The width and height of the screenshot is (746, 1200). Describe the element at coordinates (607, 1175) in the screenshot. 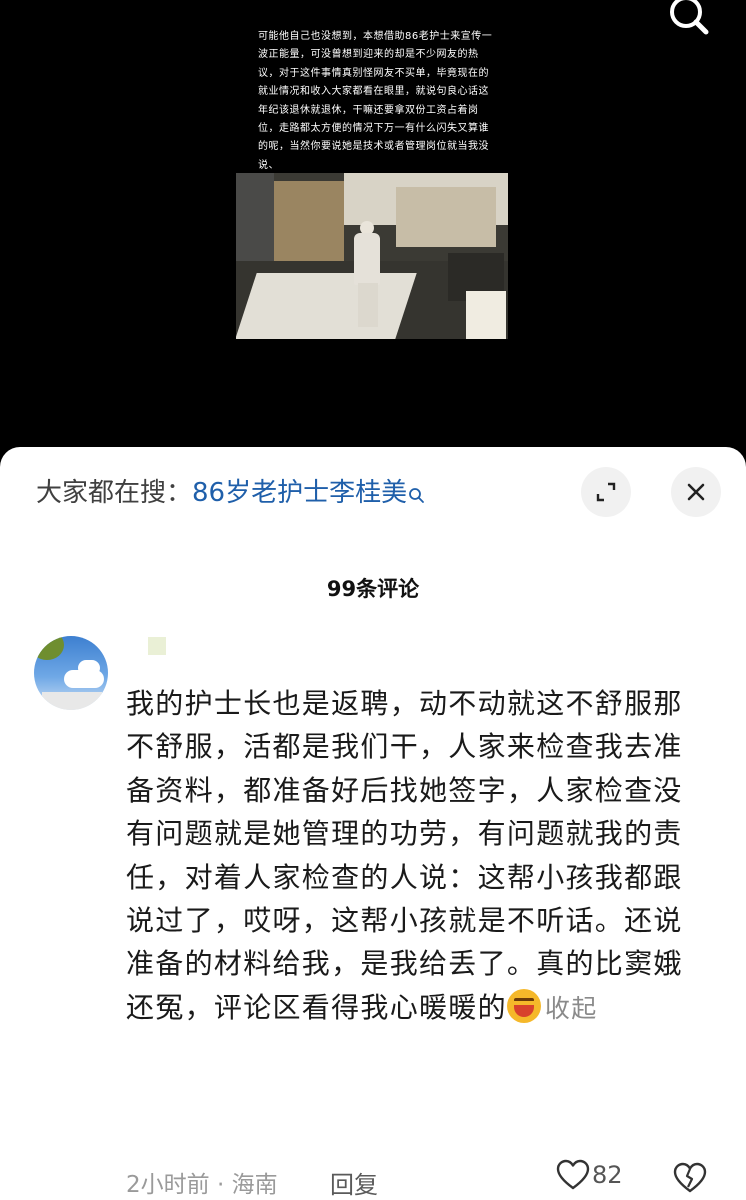

I see `like-count: 82` at that location.